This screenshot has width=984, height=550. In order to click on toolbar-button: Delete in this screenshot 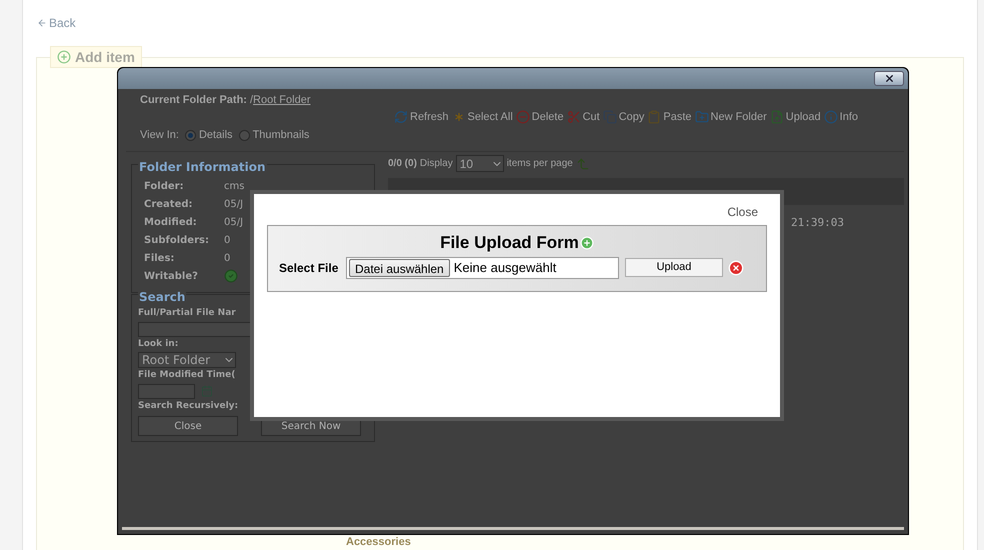, I will do `click(540, 117)`.